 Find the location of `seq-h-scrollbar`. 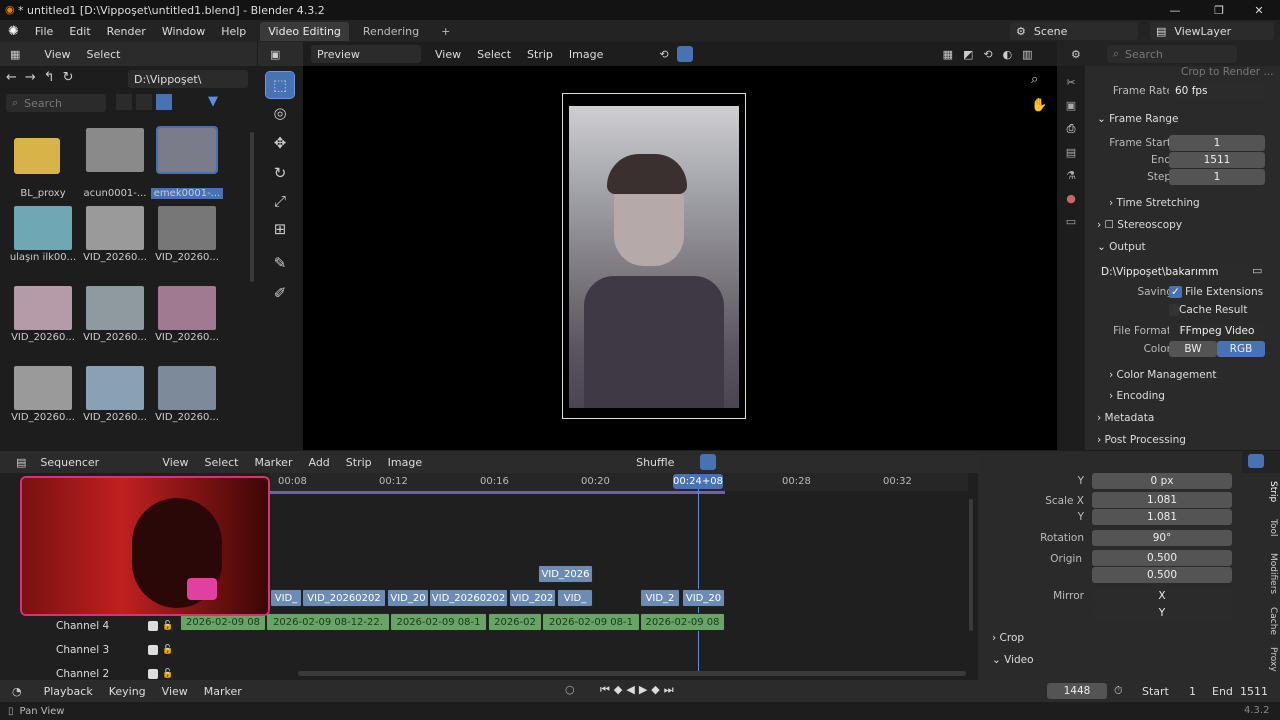

seq-h-scrollbar is located at coordinates (632, 673).